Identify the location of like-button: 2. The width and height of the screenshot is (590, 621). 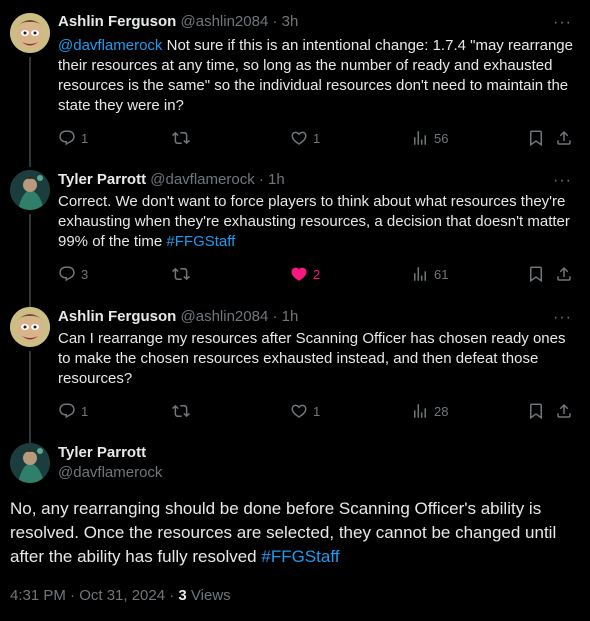
(305, 274).